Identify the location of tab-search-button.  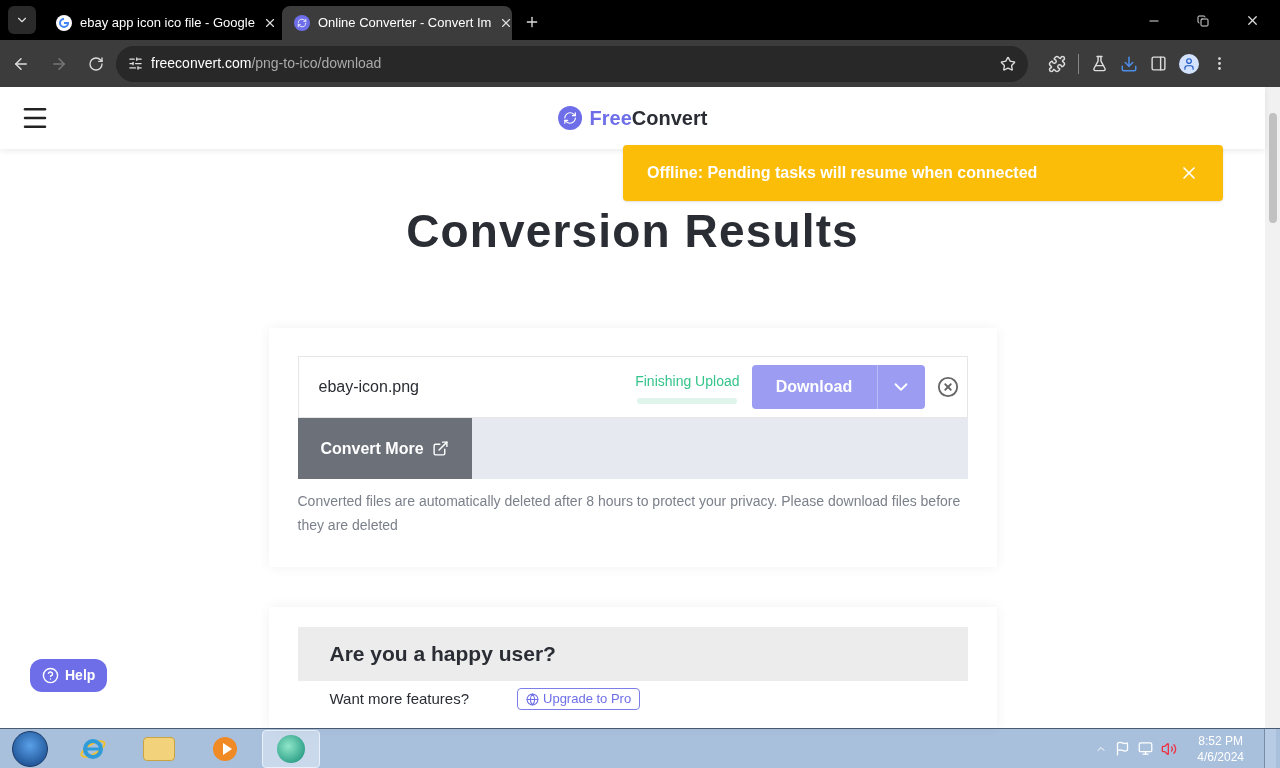
(22, 20).